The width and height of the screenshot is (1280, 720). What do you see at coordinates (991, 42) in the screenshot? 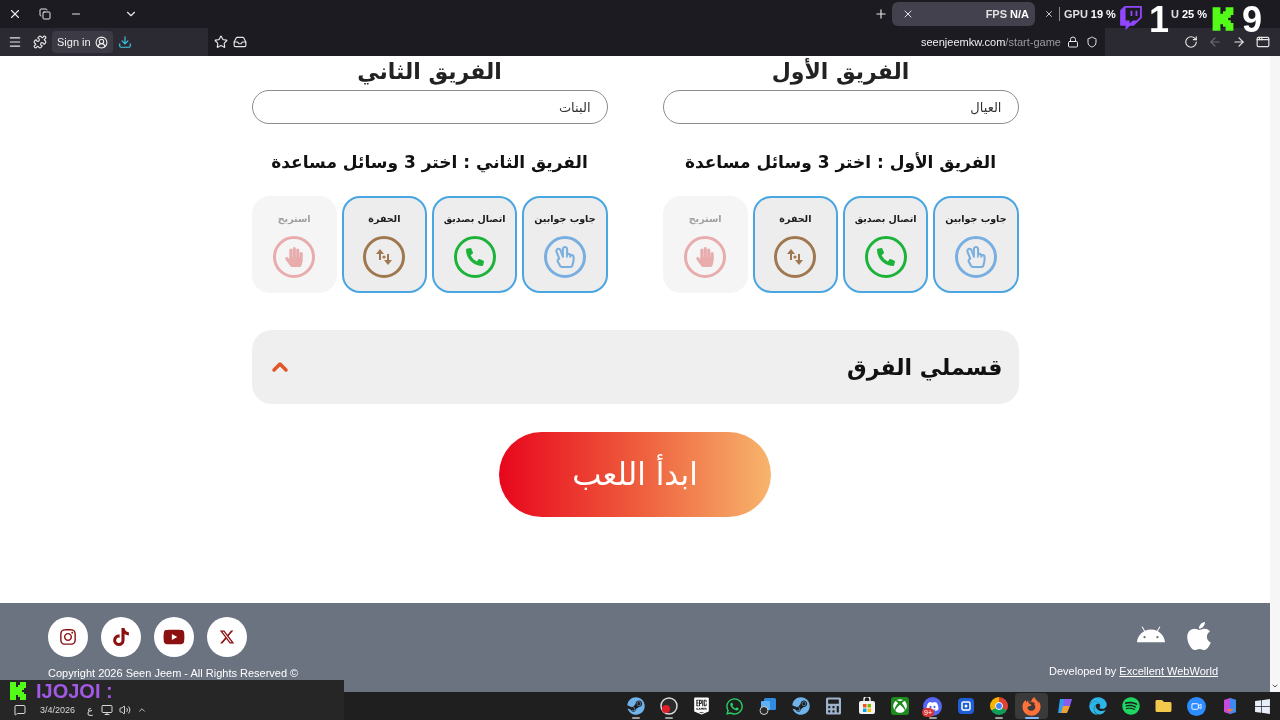
I see `url-text: seenjeemkw.com/start-game` at bounding box center [991, 42].